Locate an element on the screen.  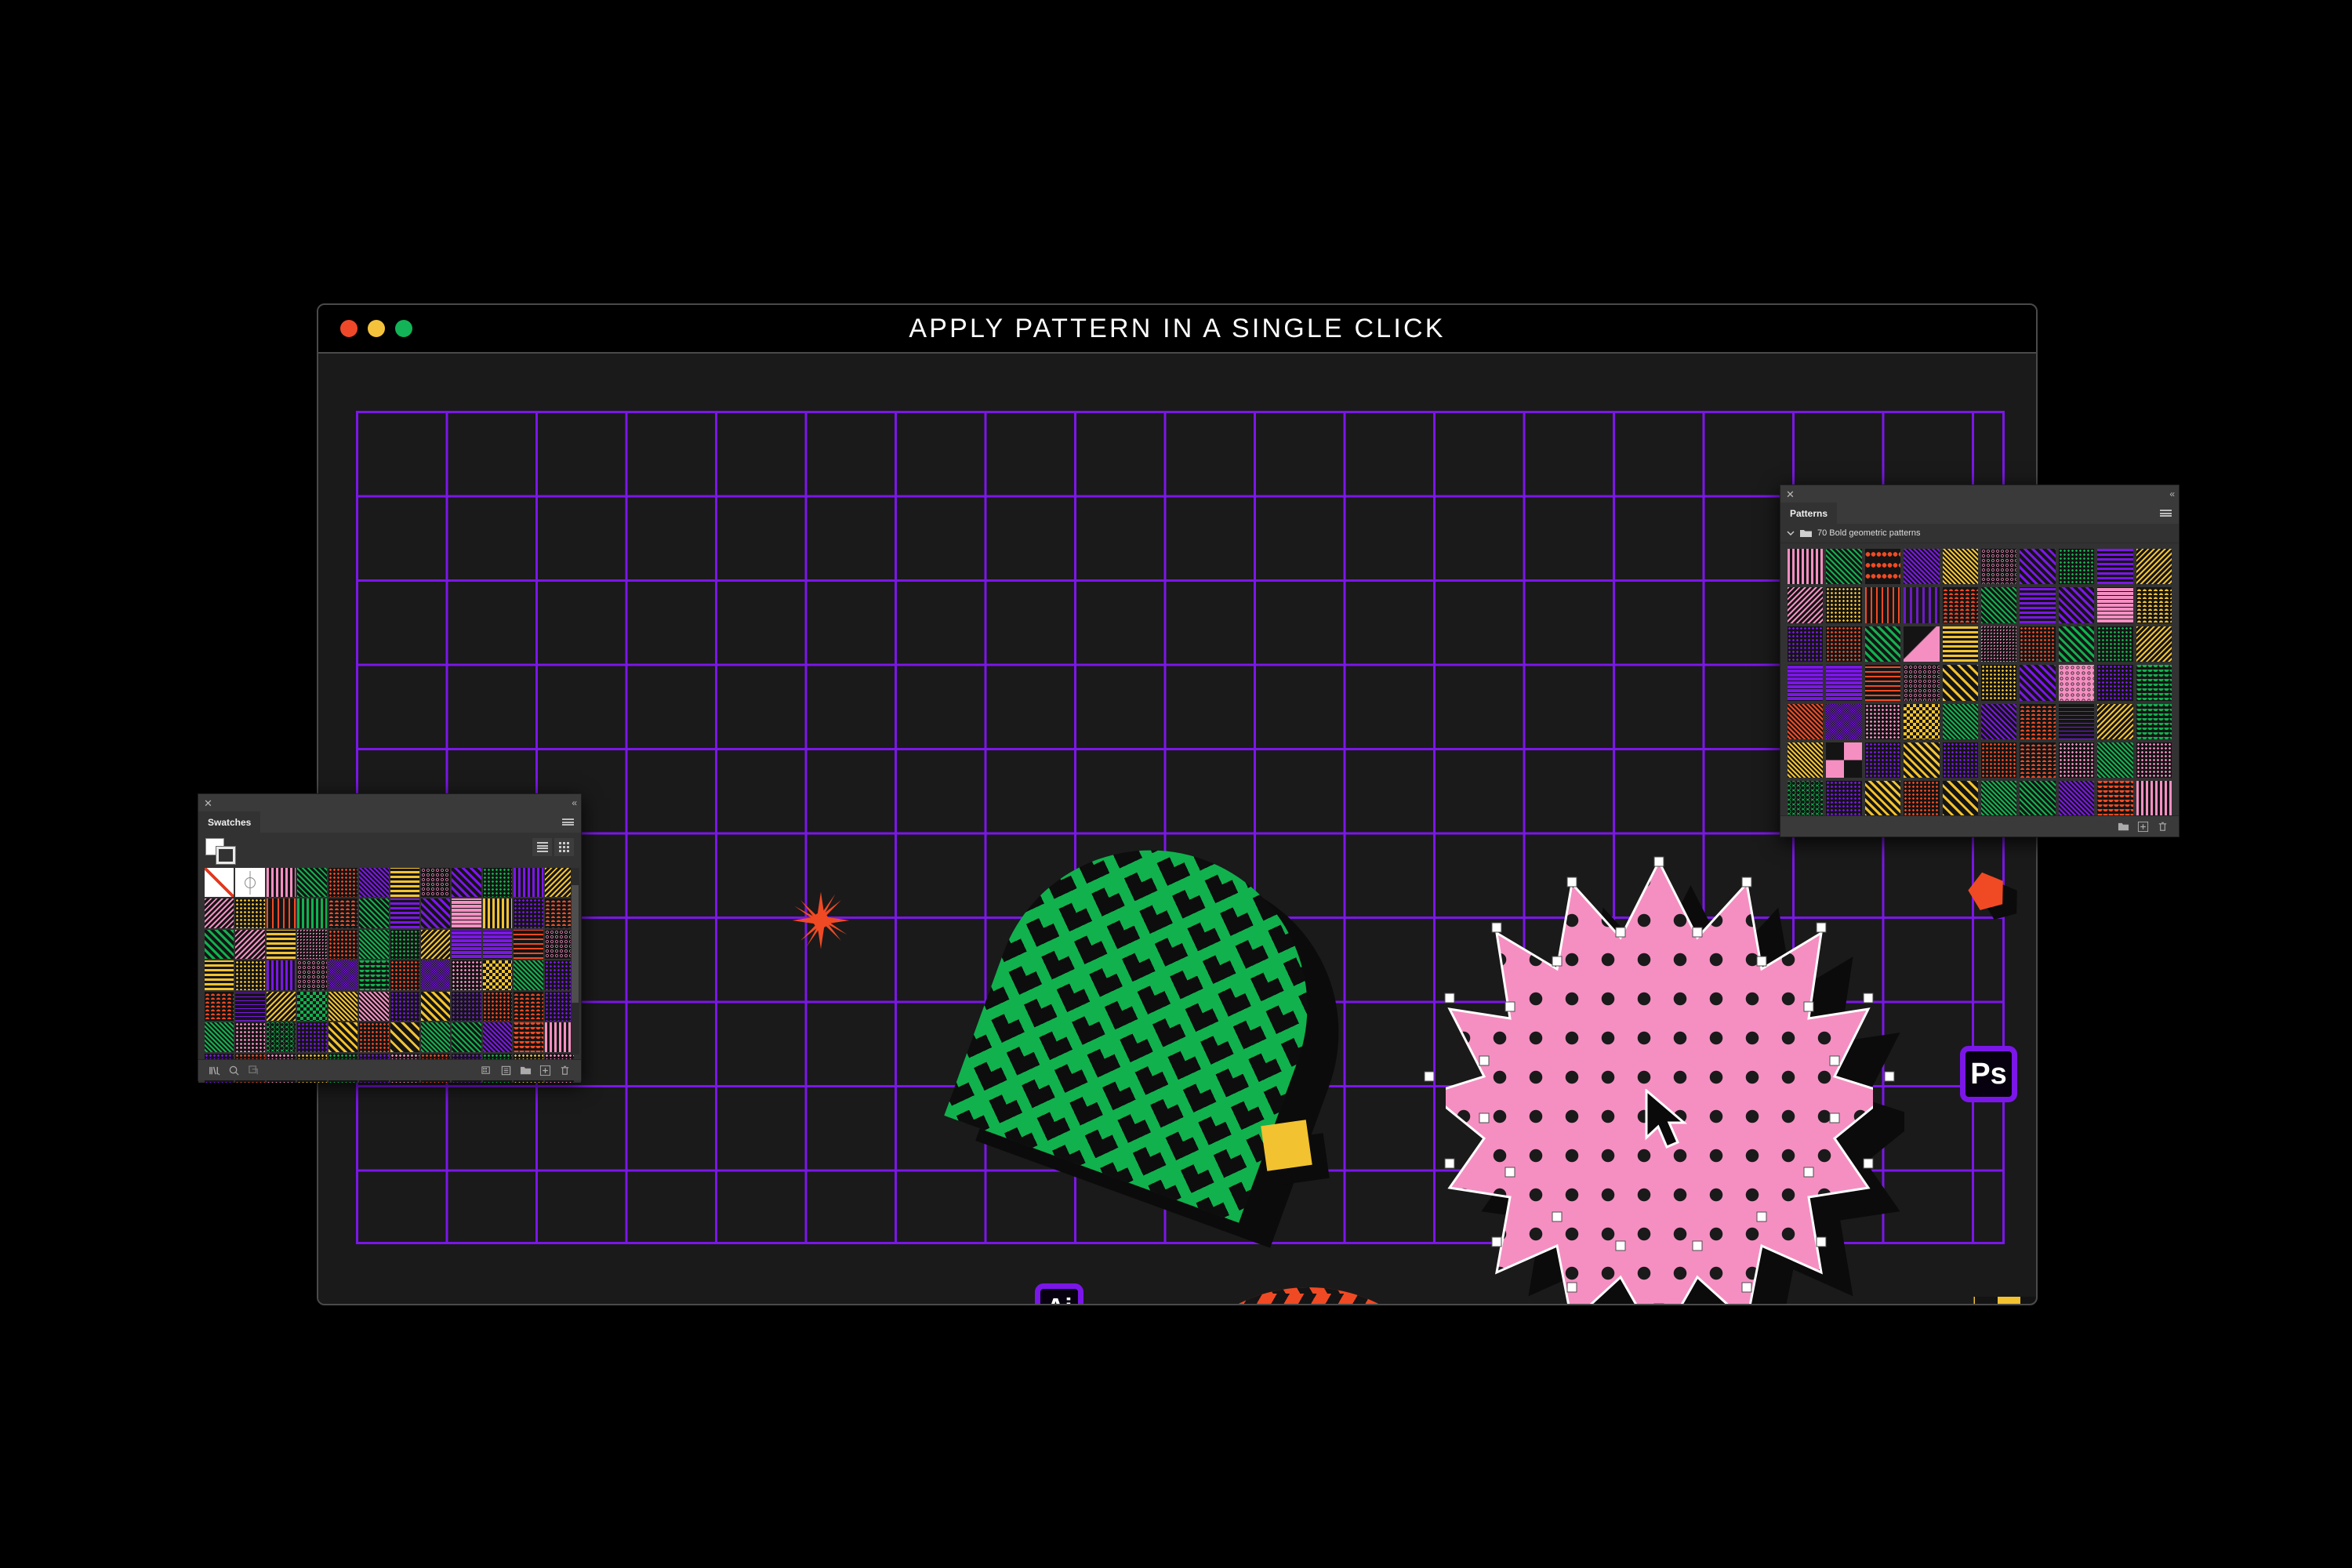
swatches-panel: ✕ « Swatches is located at coordinates (390, 938).